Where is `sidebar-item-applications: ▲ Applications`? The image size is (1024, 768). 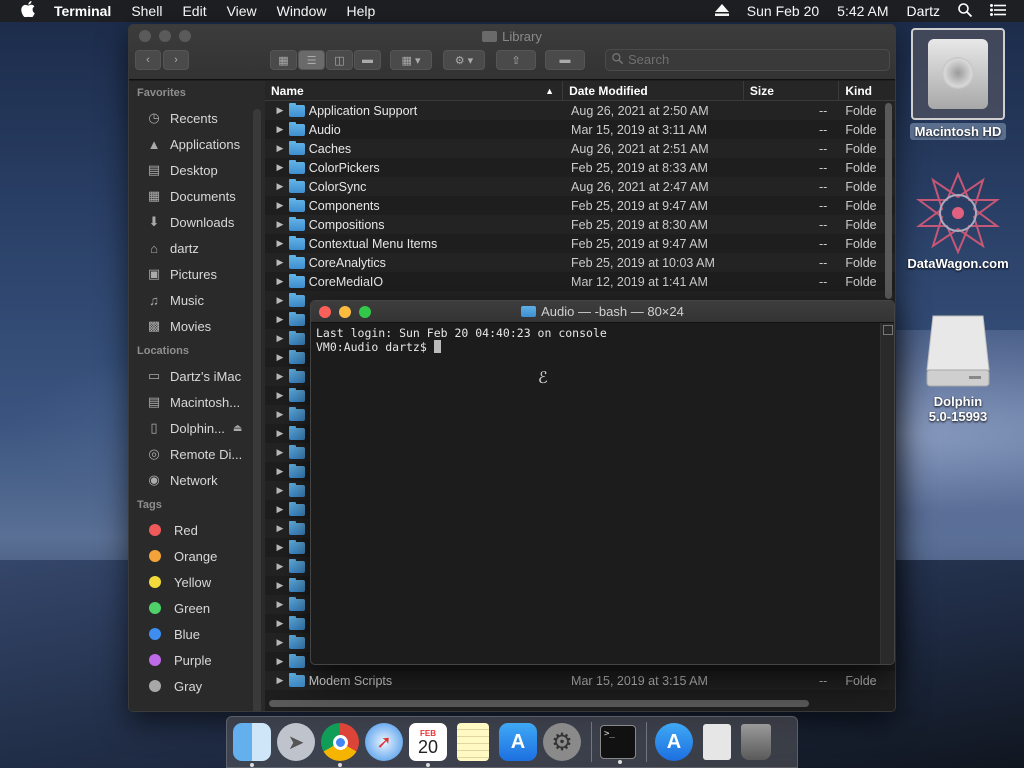 sidebar-item-applications: ▲ Applications is located at coordinates (197, 144).